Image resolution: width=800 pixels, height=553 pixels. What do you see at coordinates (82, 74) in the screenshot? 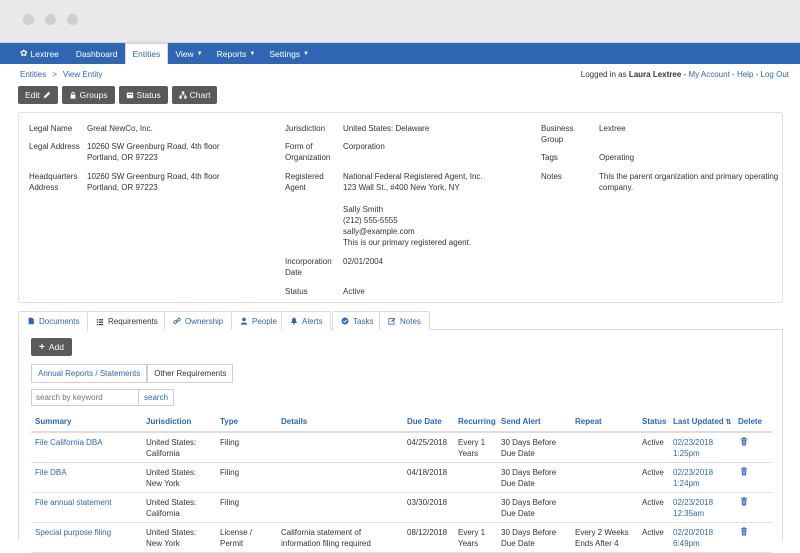
I see `breadcrumb-current-link: View Entity` at bounding box center [82, 74].